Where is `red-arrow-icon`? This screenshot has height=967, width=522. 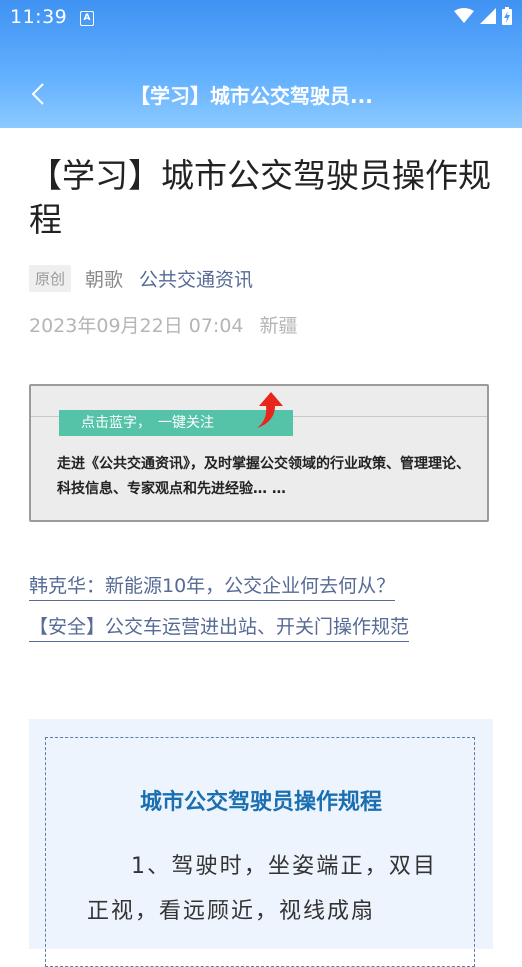
red-arrow-icon is located at coordinates (270, 410).